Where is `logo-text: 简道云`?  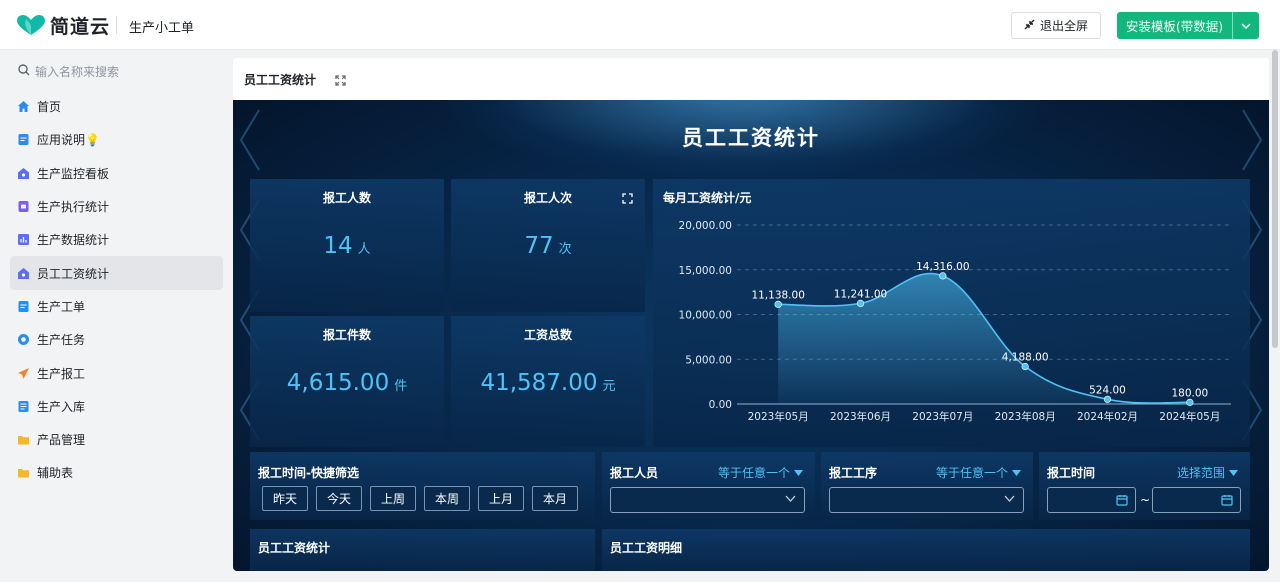 logo-text: 简道云 is located at coordinates (80, 26).